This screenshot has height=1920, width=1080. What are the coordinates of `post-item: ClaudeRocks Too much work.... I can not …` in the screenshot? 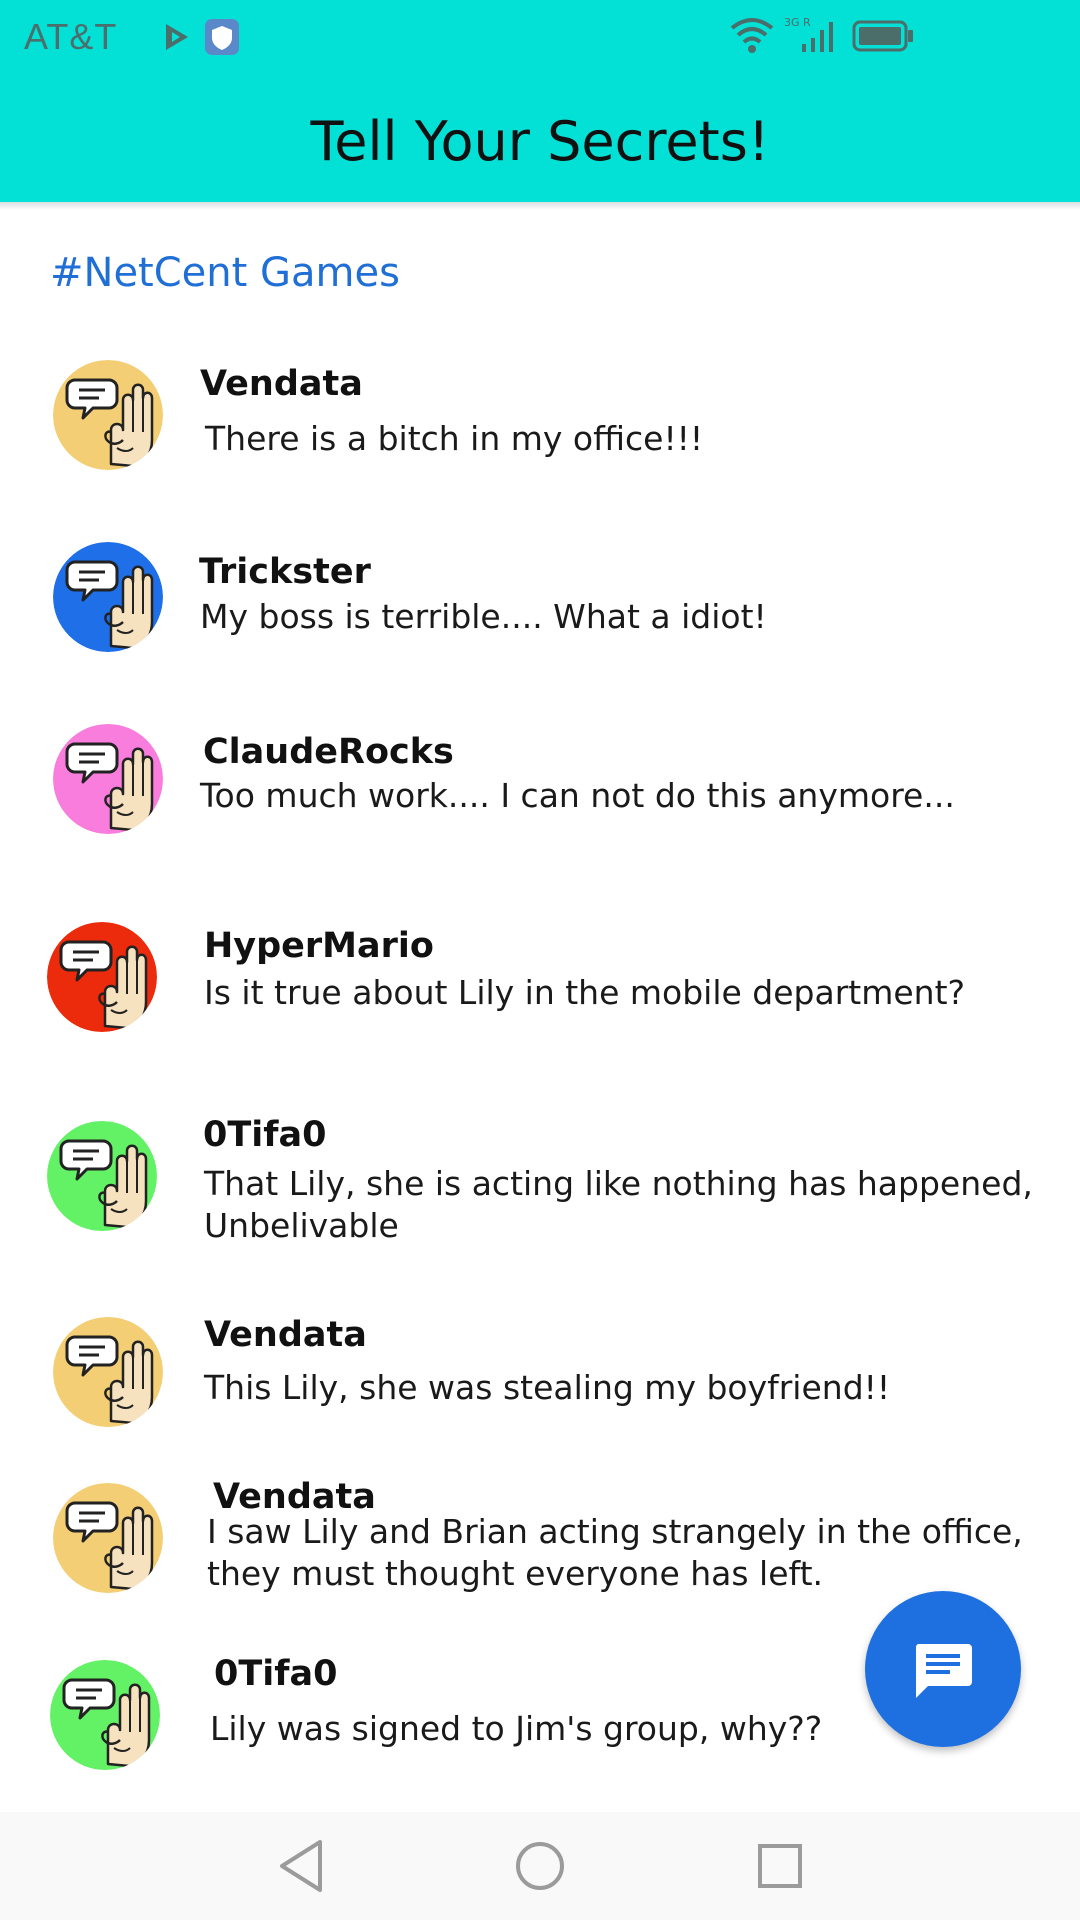 It's located at (540, 788).